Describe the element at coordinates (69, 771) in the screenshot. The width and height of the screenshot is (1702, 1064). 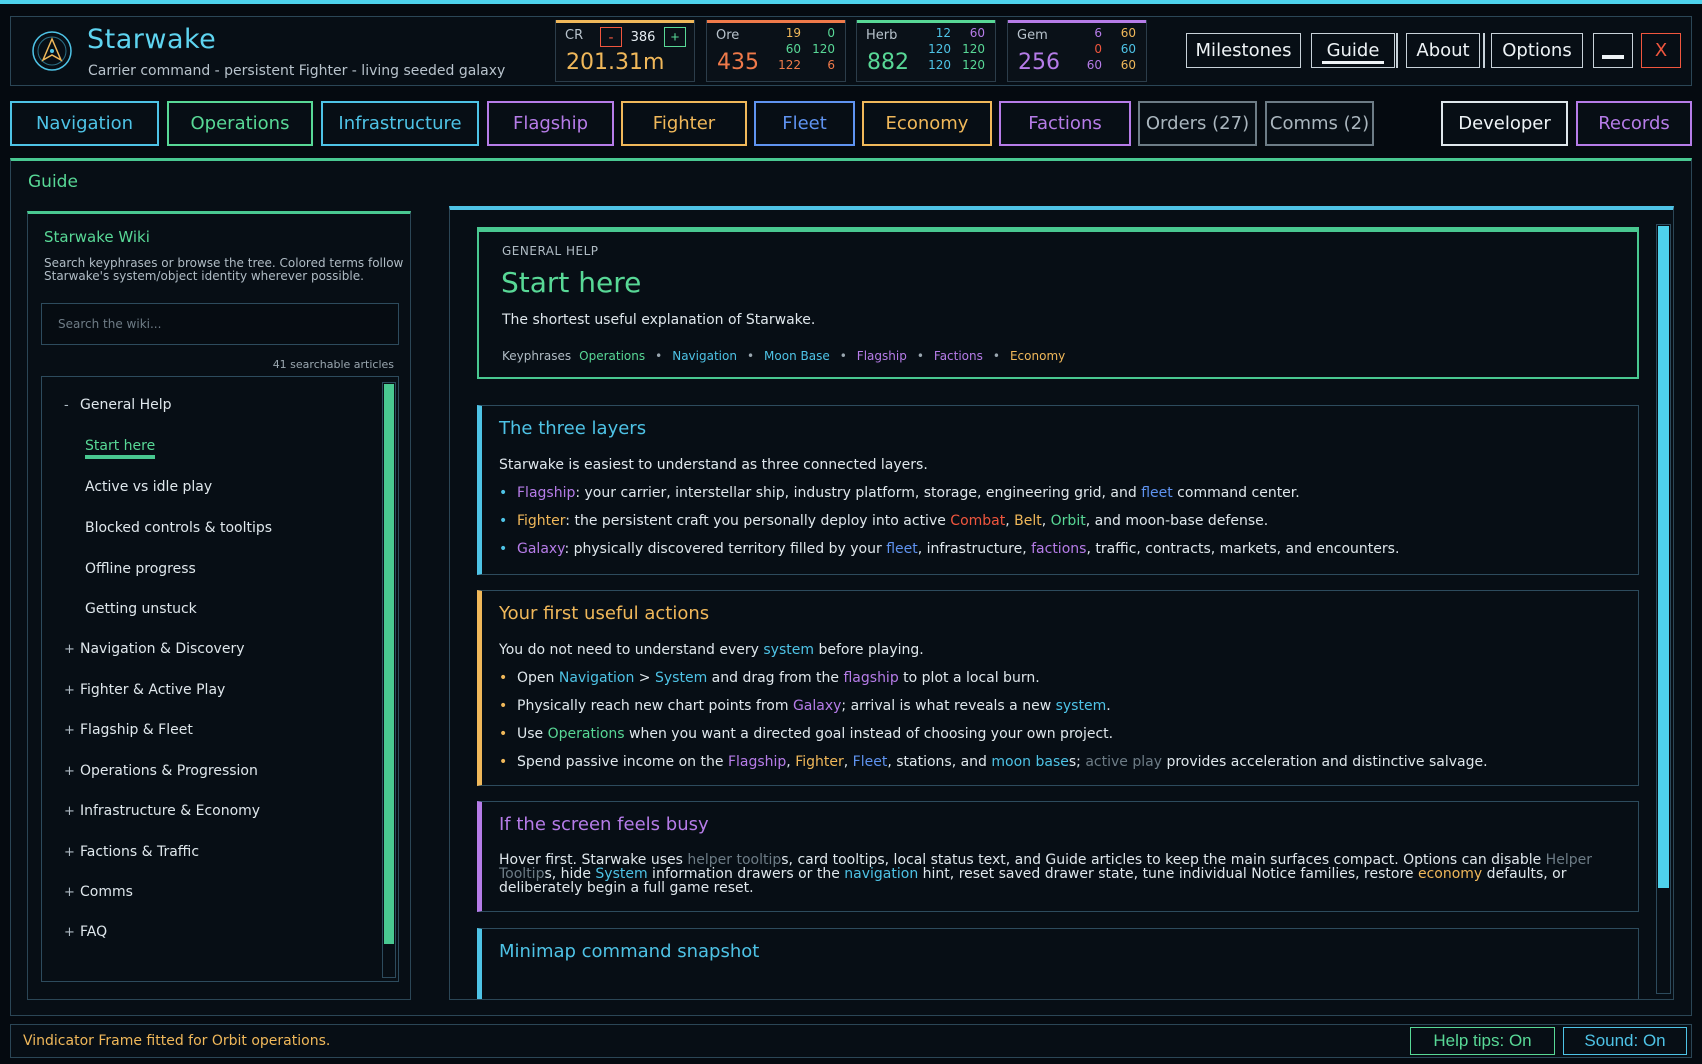
I see `expand-icon: +` at that location.